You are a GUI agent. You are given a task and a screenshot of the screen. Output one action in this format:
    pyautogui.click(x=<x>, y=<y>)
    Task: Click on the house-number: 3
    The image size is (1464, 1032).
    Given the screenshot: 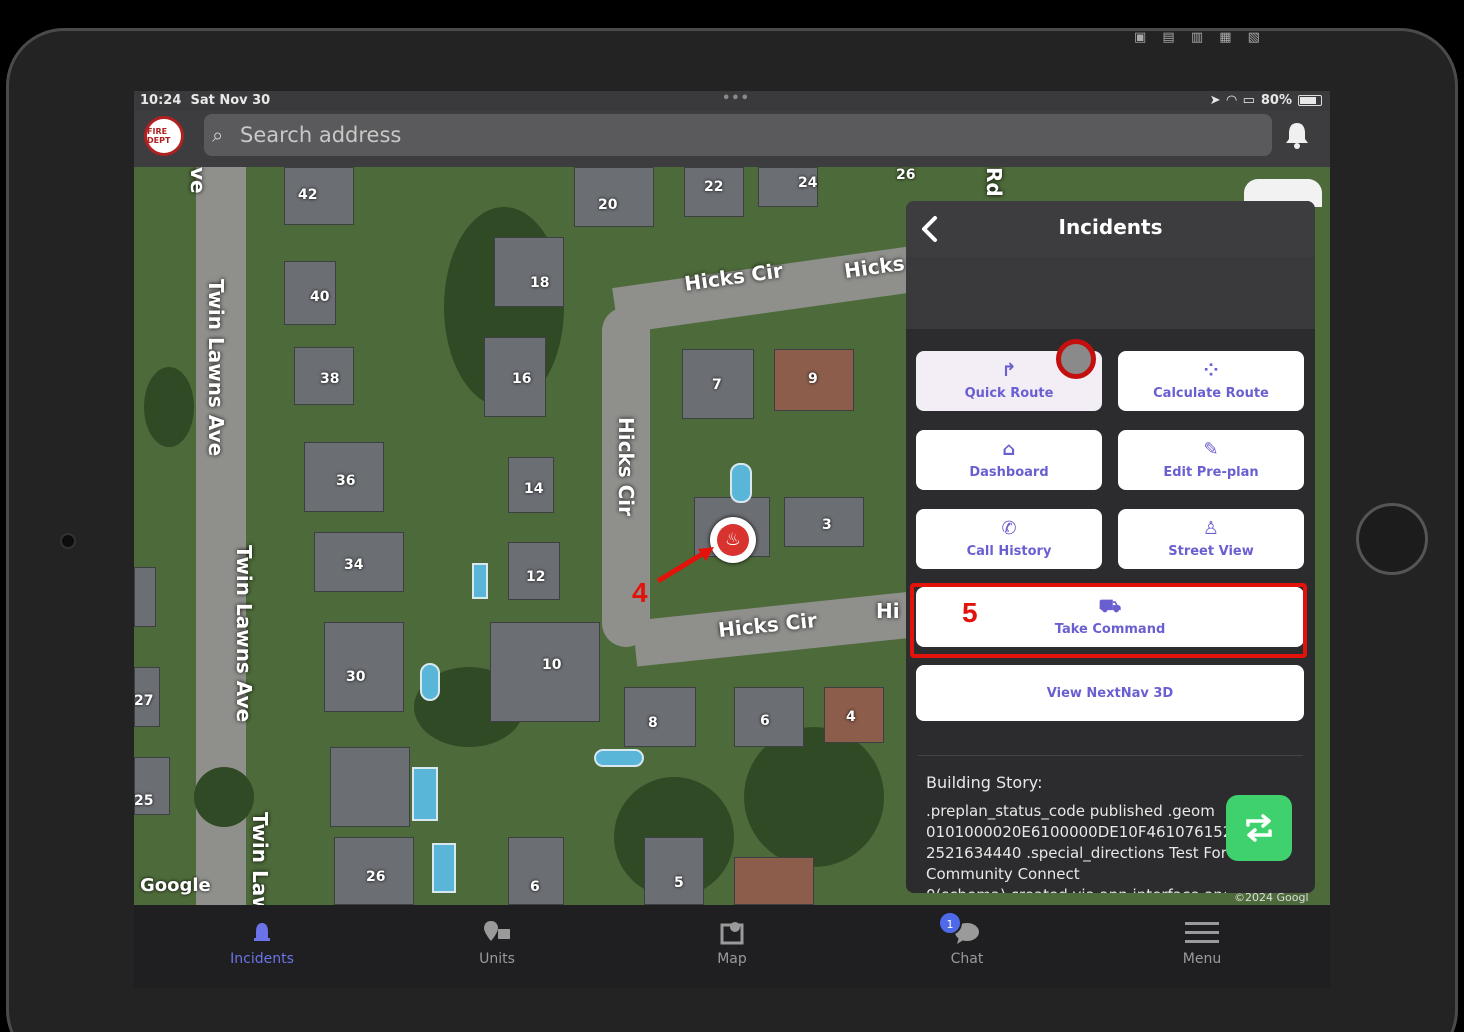 What is the action you would take?
    pyautogui.click(x=827, y=525)
    